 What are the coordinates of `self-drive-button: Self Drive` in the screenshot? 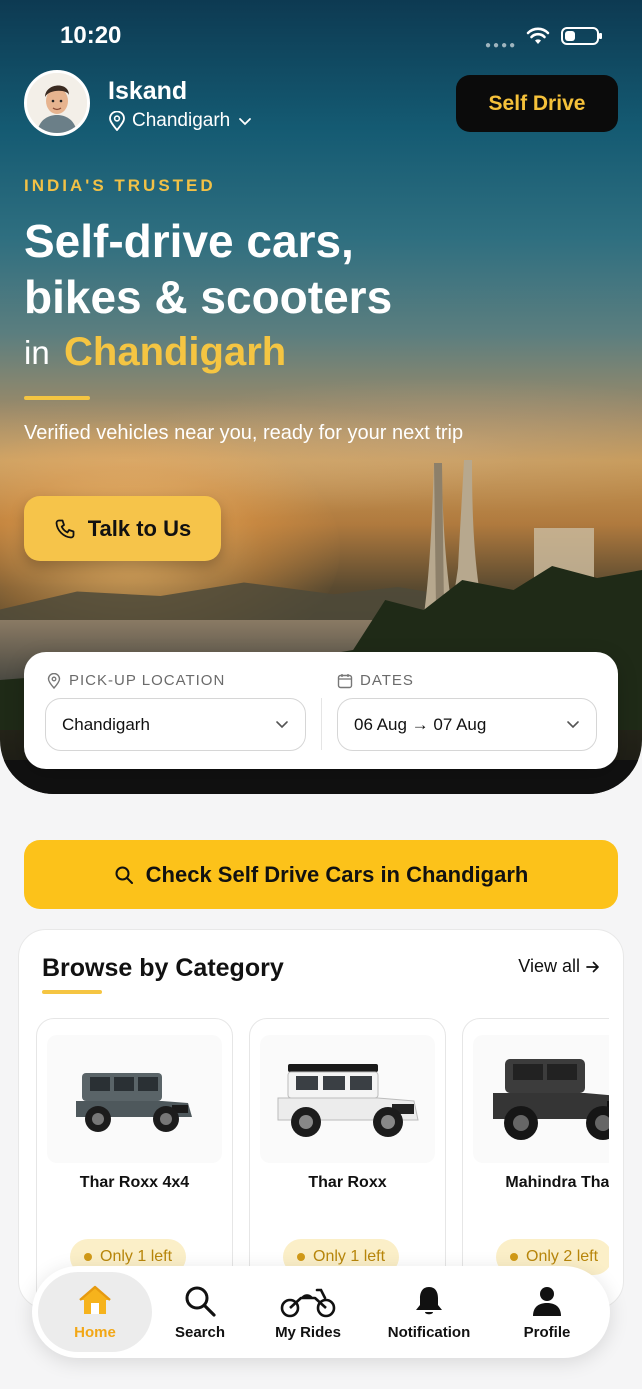 It's located at (537, 103).